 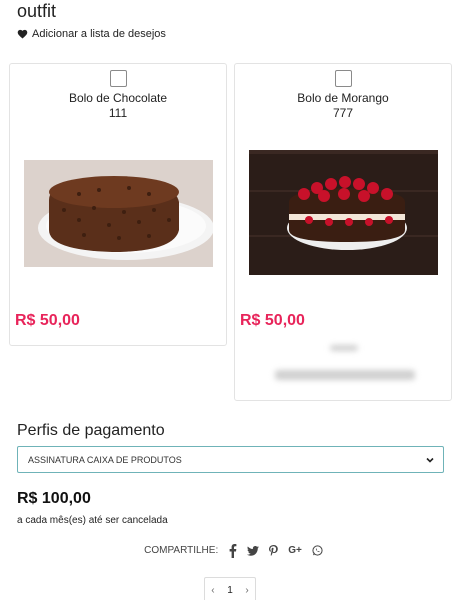 I want to click on strawberry-cake-image, so click(x=343, y=212).